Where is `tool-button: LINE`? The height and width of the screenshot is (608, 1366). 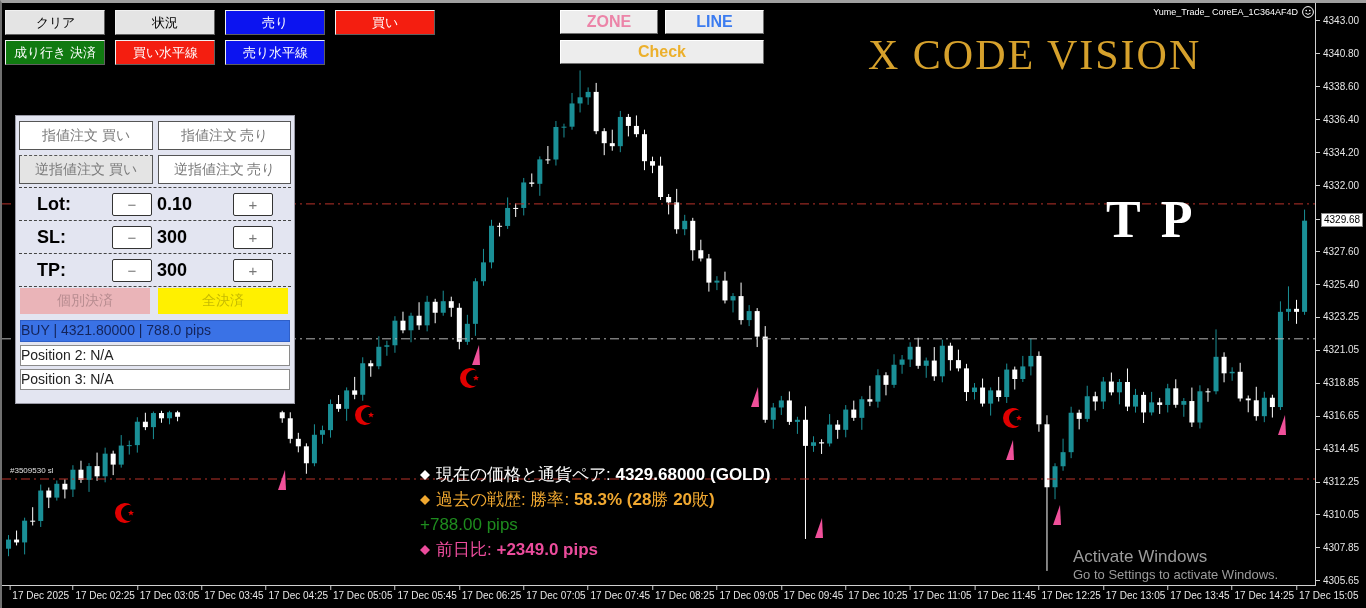 tool-button: LINE is located at coordinates (714, 22).